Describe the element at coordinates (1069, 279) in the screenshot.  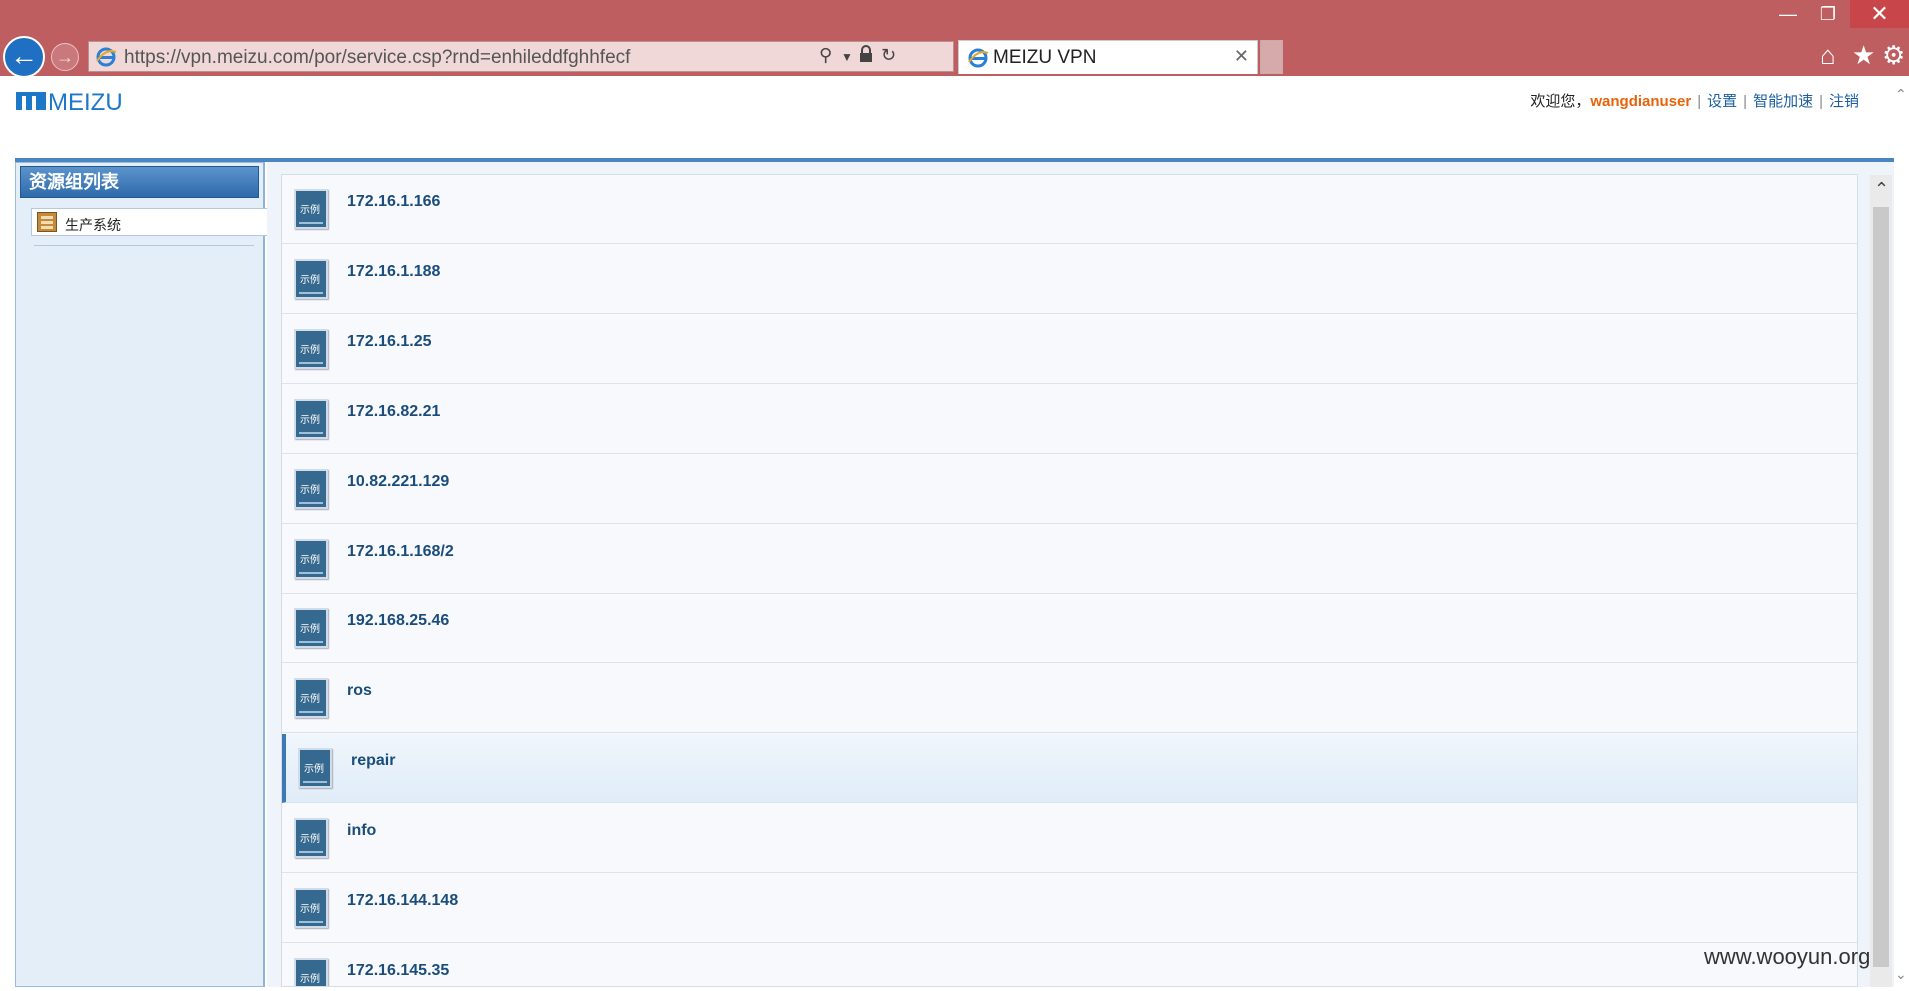
I see `resource-row: 示例 172.16.1.188` at that location.